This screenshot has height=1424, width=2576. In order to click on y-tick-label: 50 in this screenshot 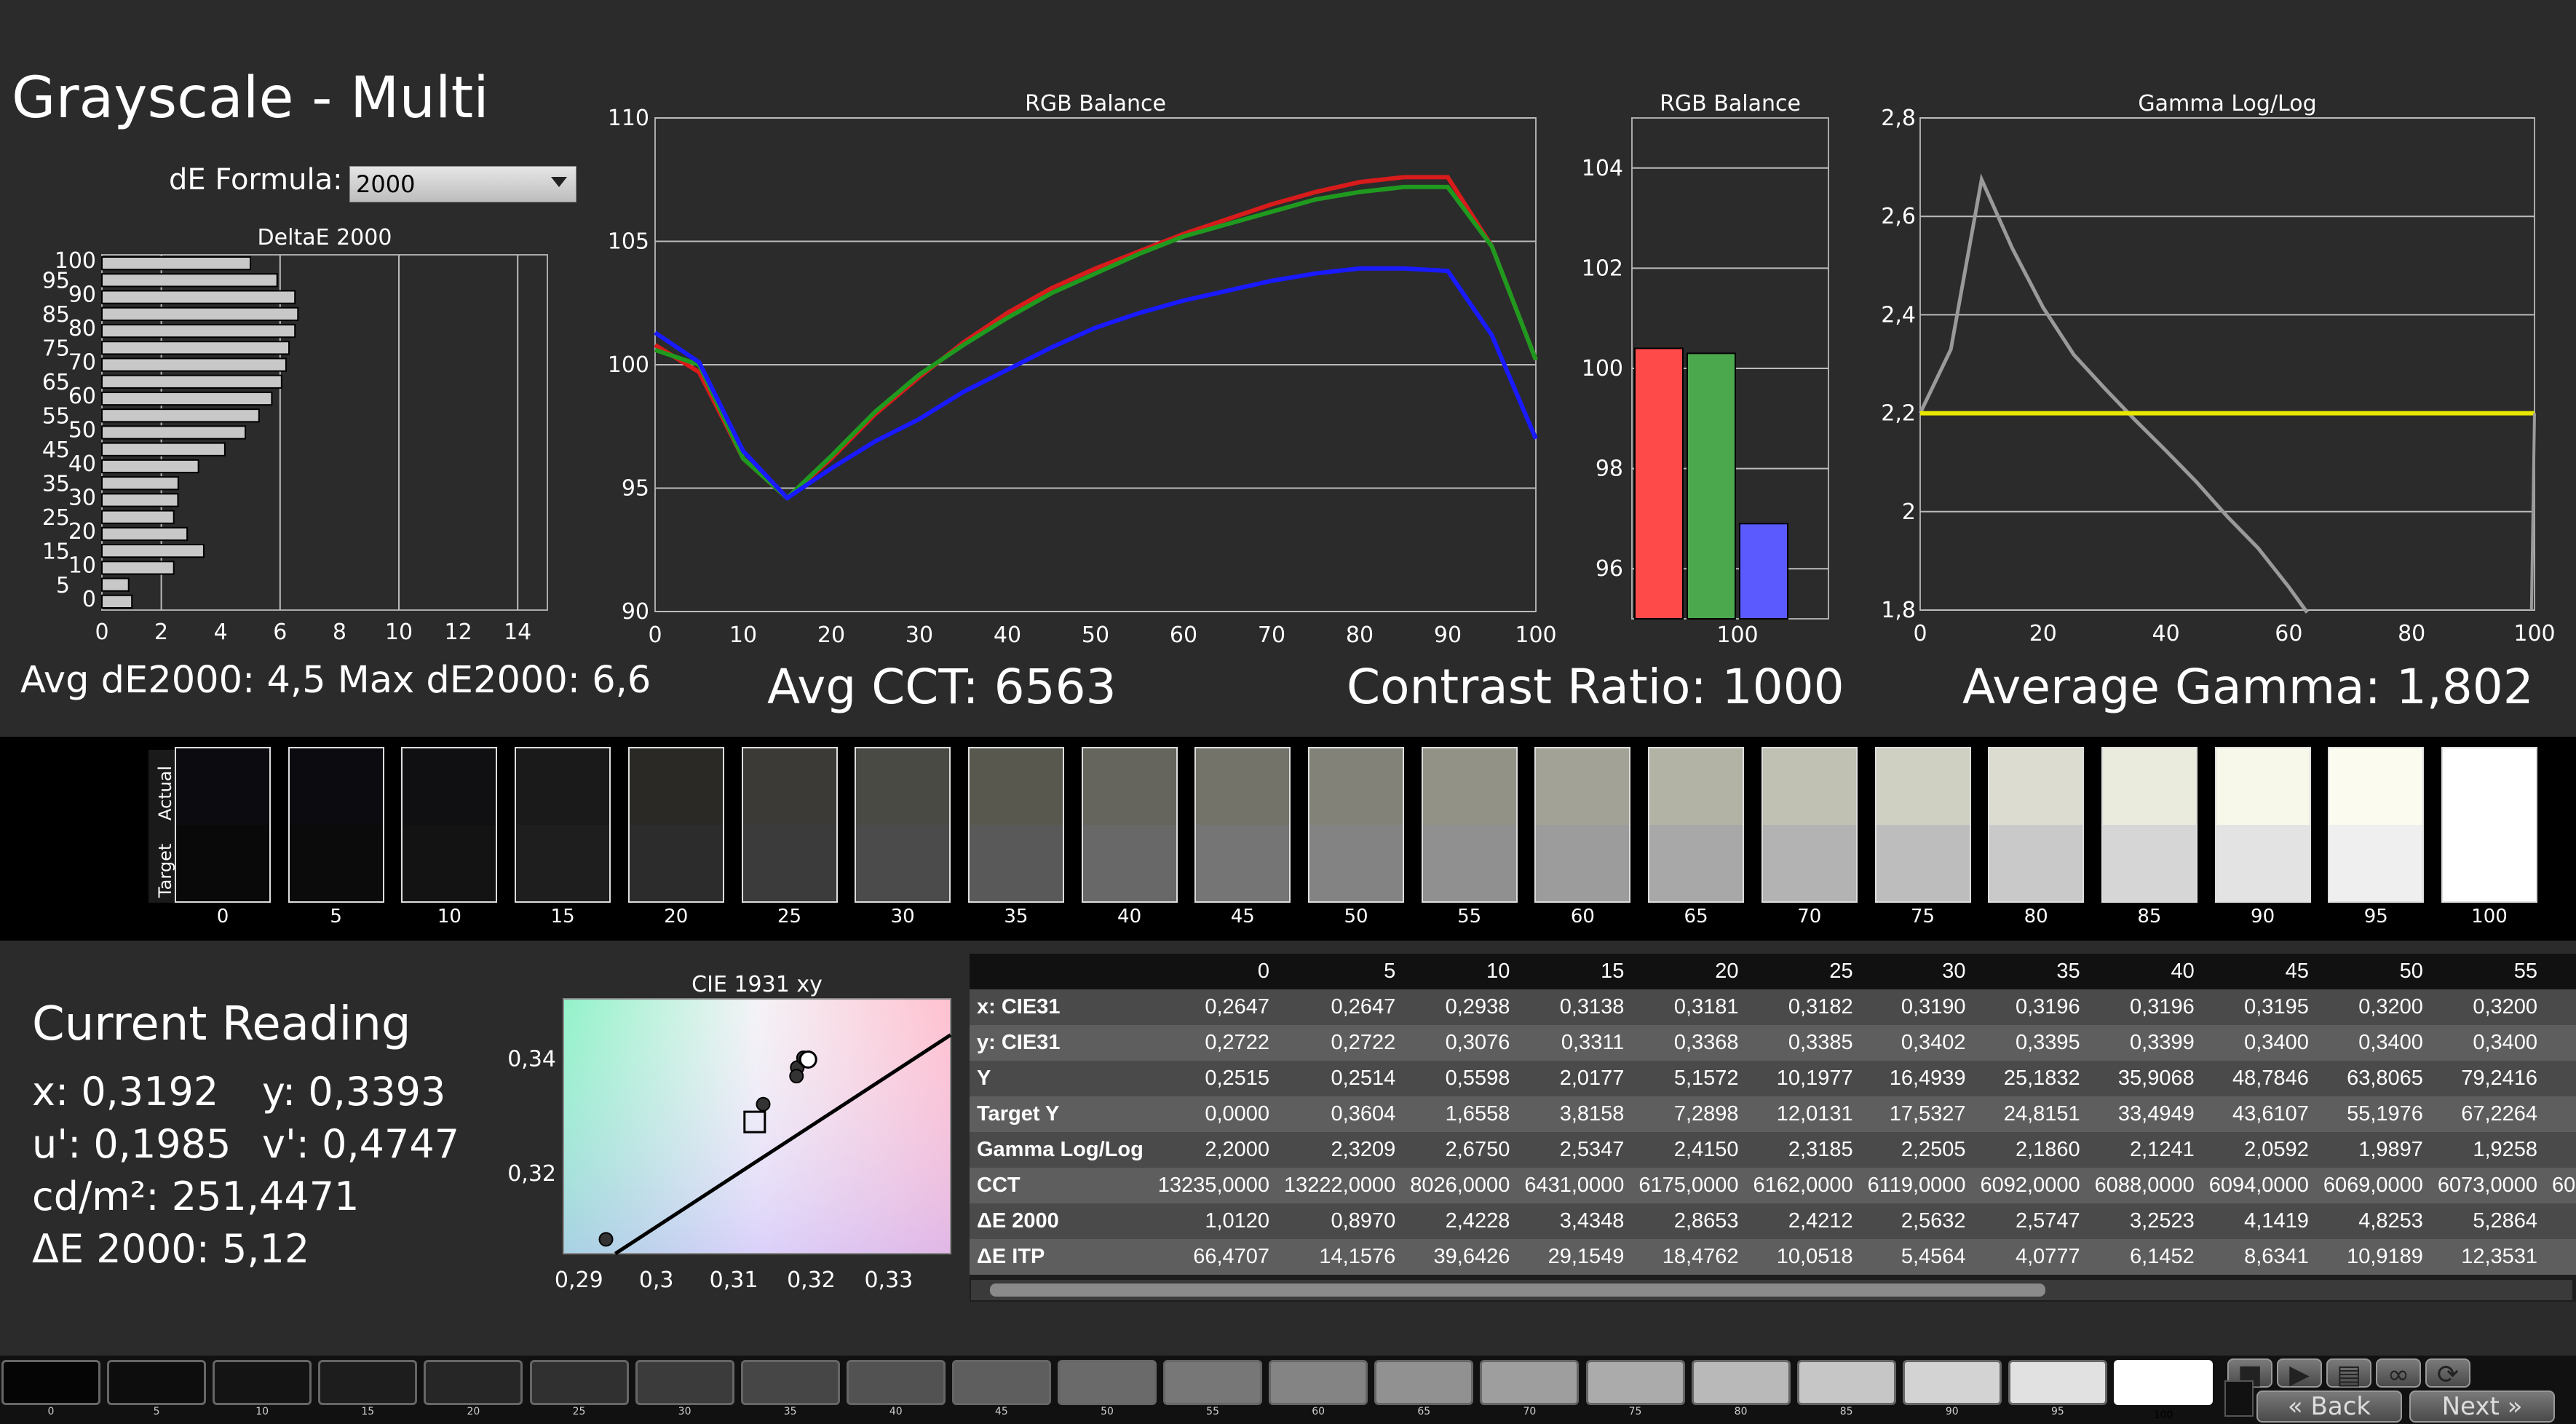, I will do `click(82, 431)`.